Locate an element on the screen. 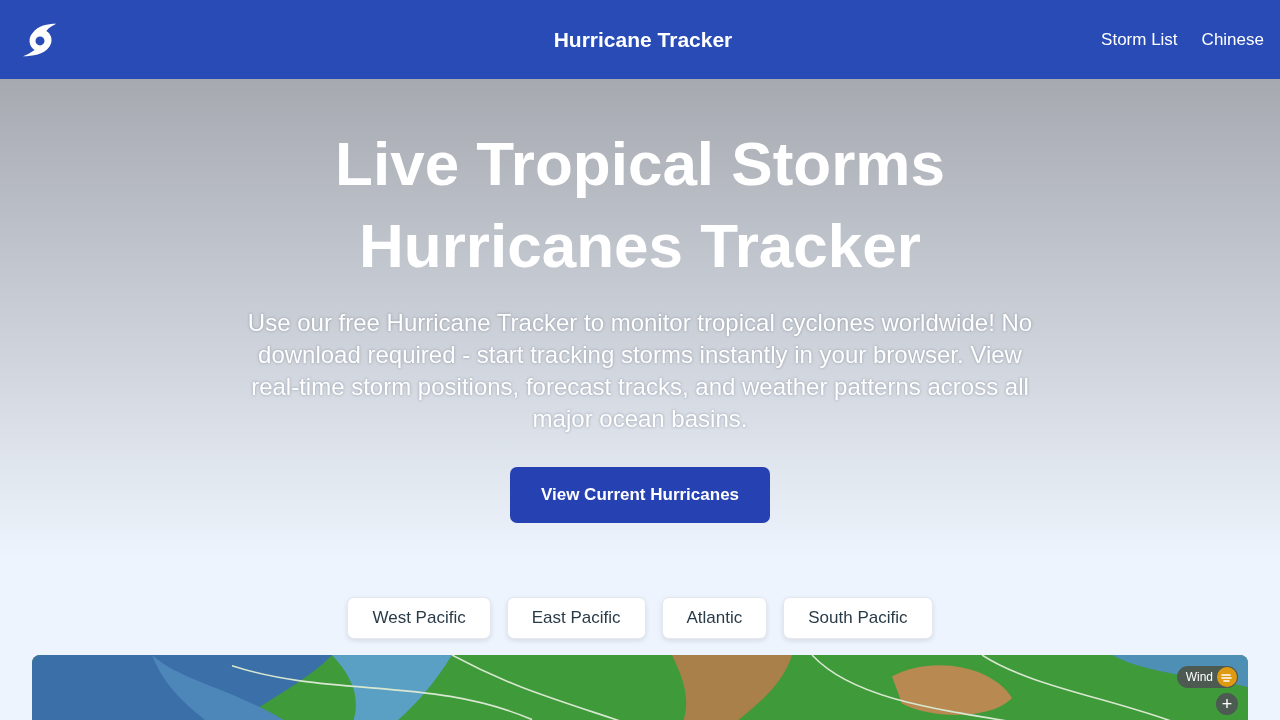 The height and width of the screenshot is (720, 1280). hero-title-line: Live Tropical Storms is located at coordinates (640, 164).